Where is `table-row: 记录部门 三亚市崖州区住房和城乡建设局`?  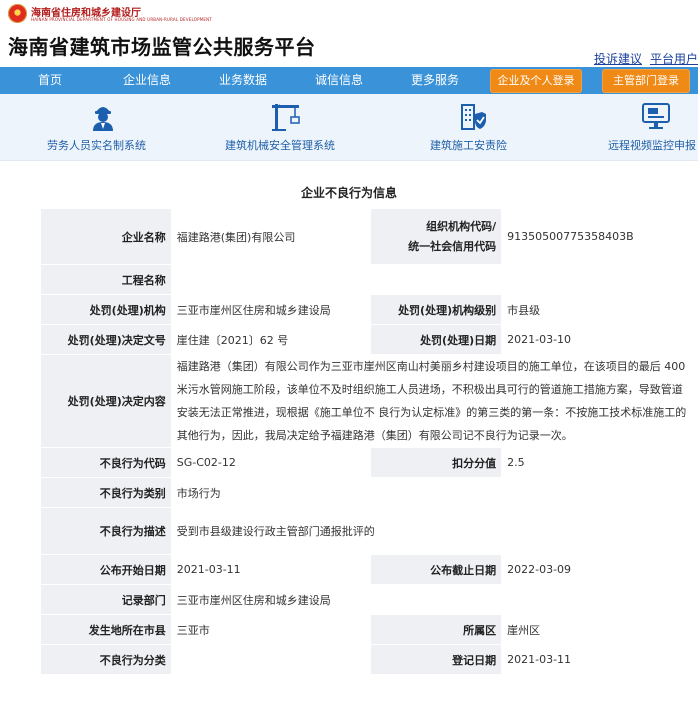 table-row: 记录部门 三亚市崖州区住房和城乡建设局 is located at coordinates (369, 599).